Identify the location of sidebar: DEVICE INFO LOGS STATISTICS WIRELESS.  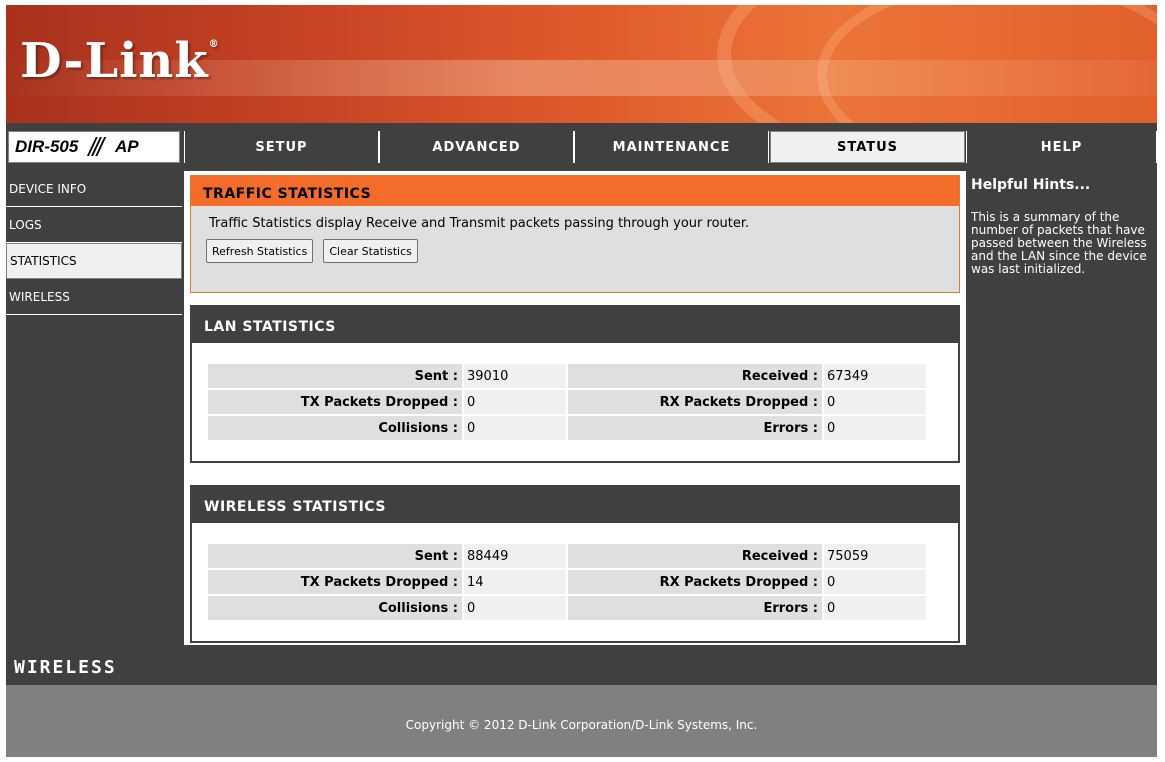
(94, 243).